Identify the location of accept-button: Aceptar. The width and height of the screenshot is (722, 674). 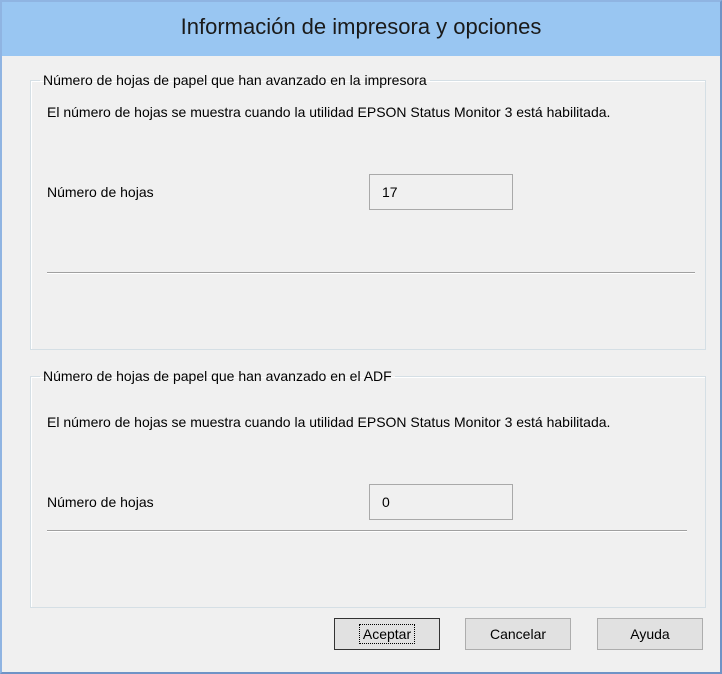
(387, 634).